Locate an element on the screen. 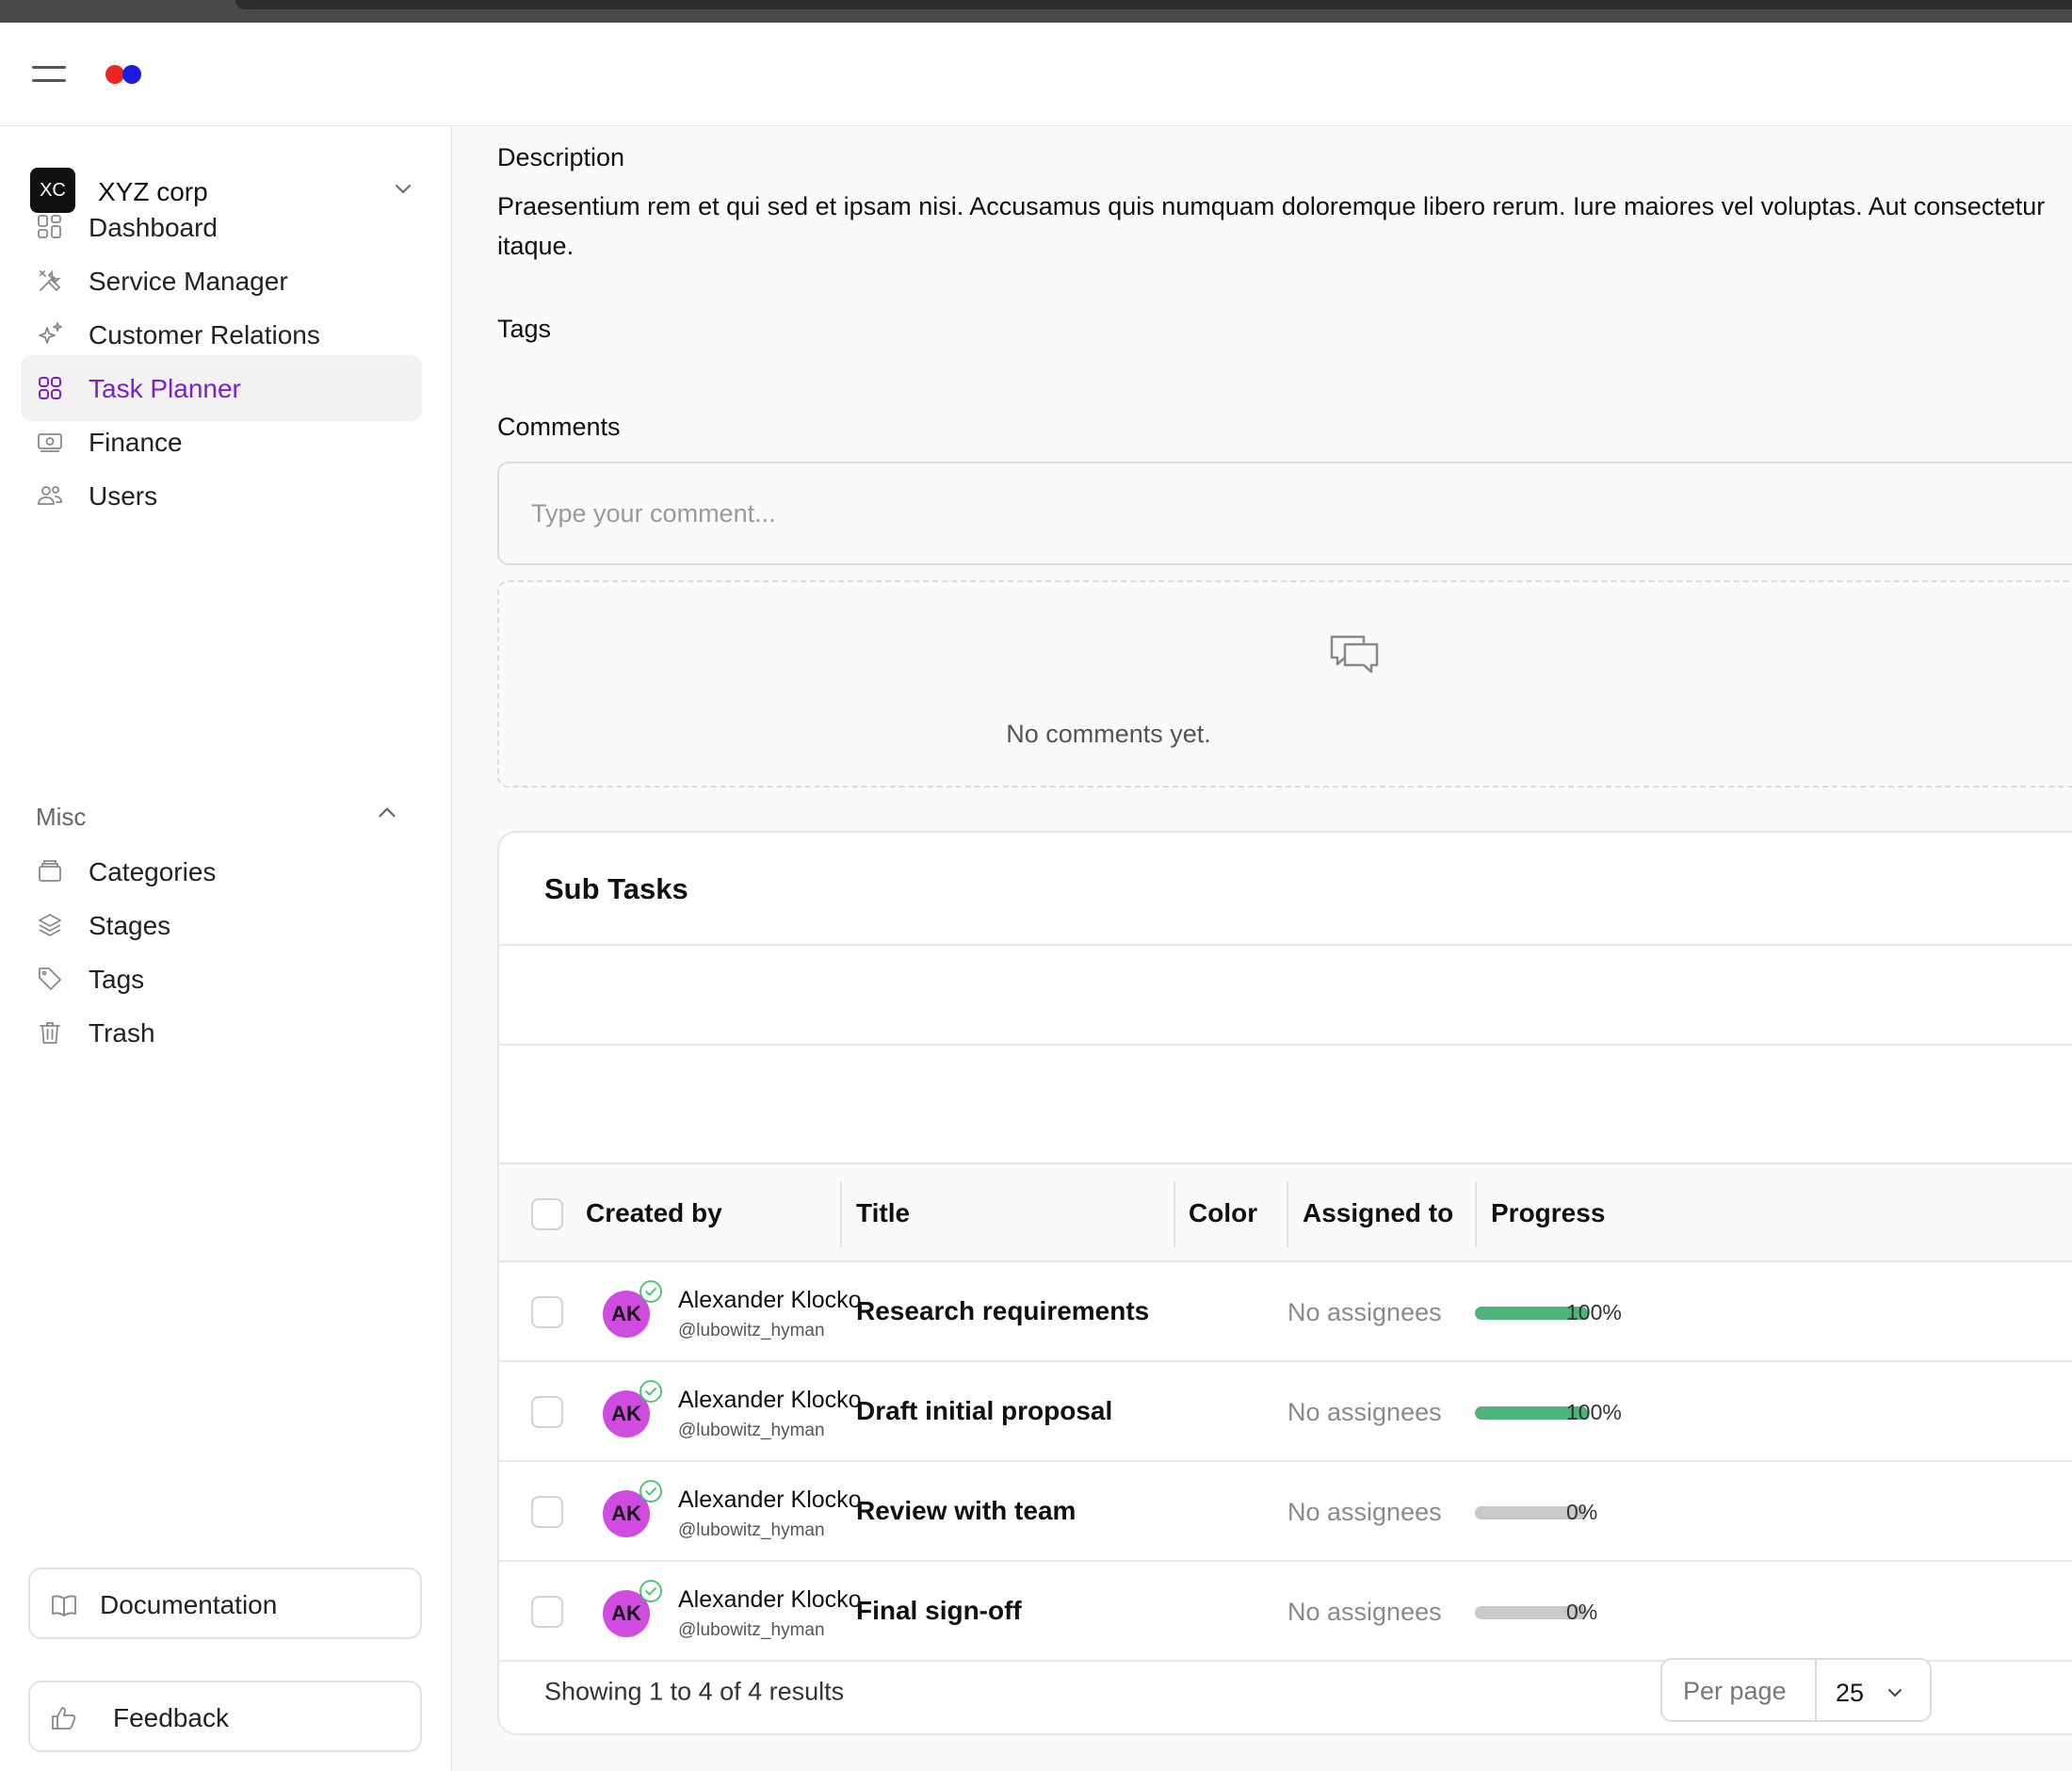 This screenshot has width=2072, height=1771. column-header-assigned-to: Assigned to is located at coordinates (1378, 1213).